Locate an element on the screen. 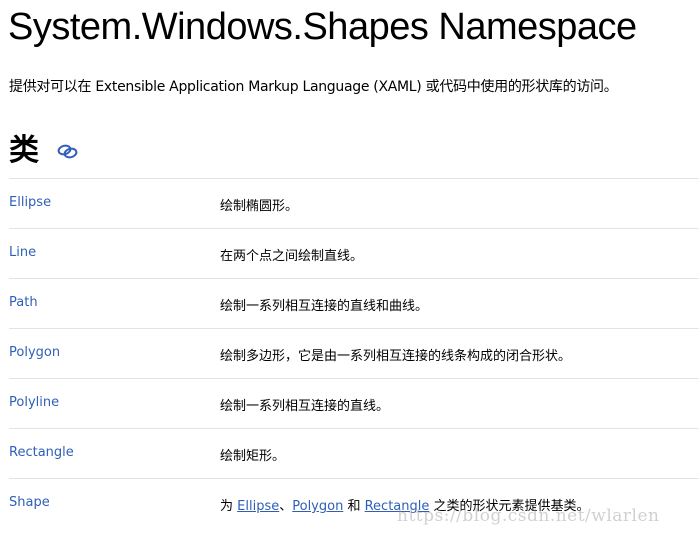 The height and width of the screenshot is (535, 699). class-description: 绘制一系列相互连接的直线。 is located at coordinates (305, 406).